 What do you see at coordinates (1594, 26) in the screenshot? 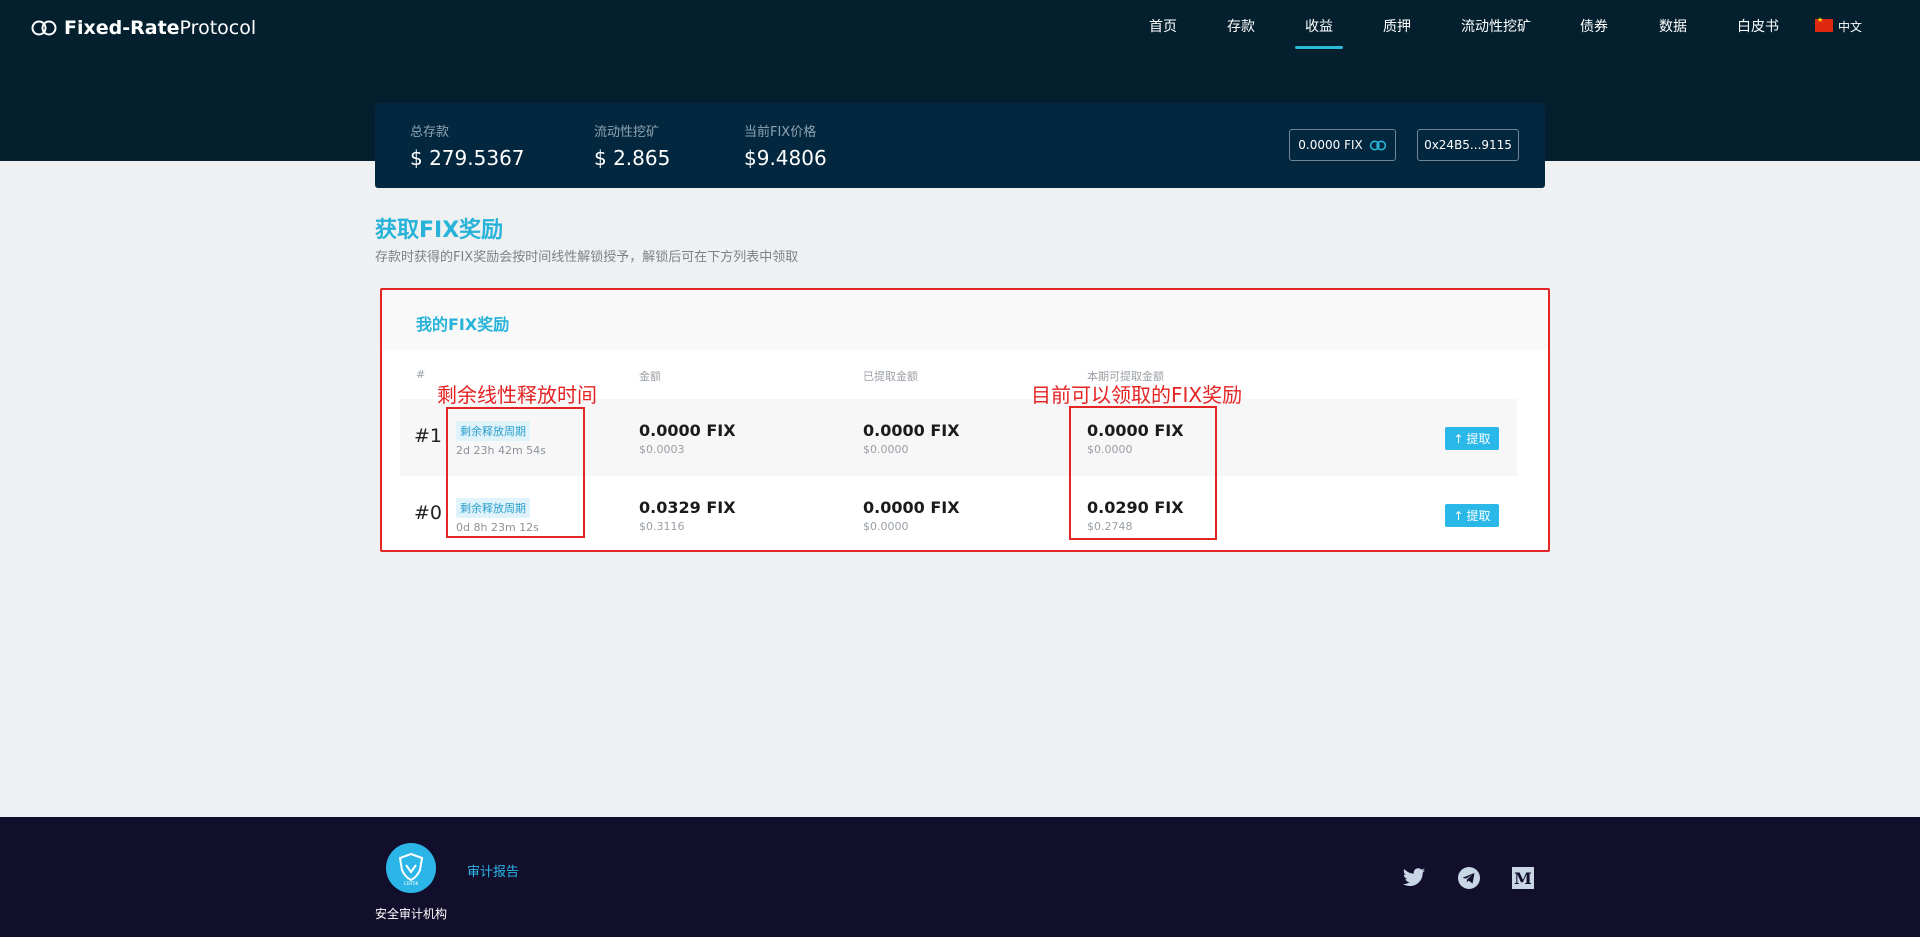
I see `nav-bonds: 债券` at bounding box center [1594, 26].